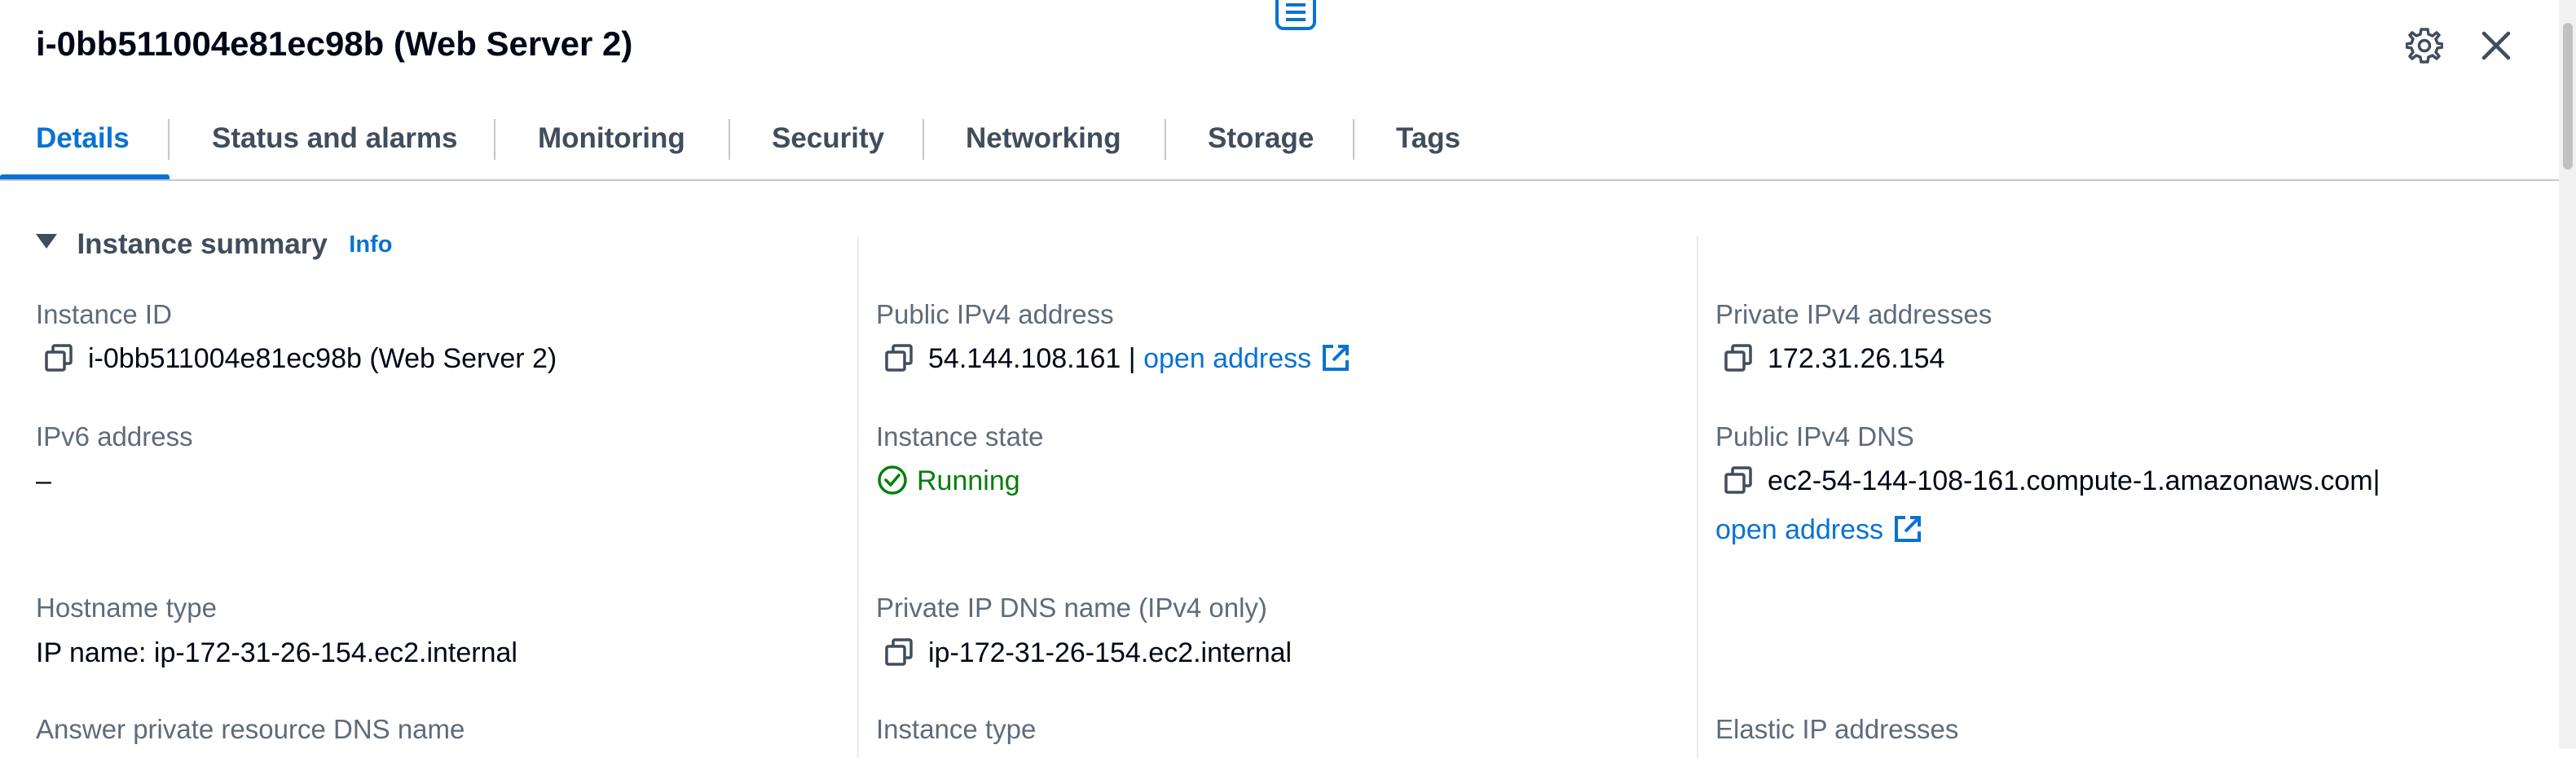 The height and width of the screenshot is (758, 2576). What do you see at coordinates (1043, 138) in the screenshot?
I see `tab-networking: Networking` at bounding box center [1043, 138].